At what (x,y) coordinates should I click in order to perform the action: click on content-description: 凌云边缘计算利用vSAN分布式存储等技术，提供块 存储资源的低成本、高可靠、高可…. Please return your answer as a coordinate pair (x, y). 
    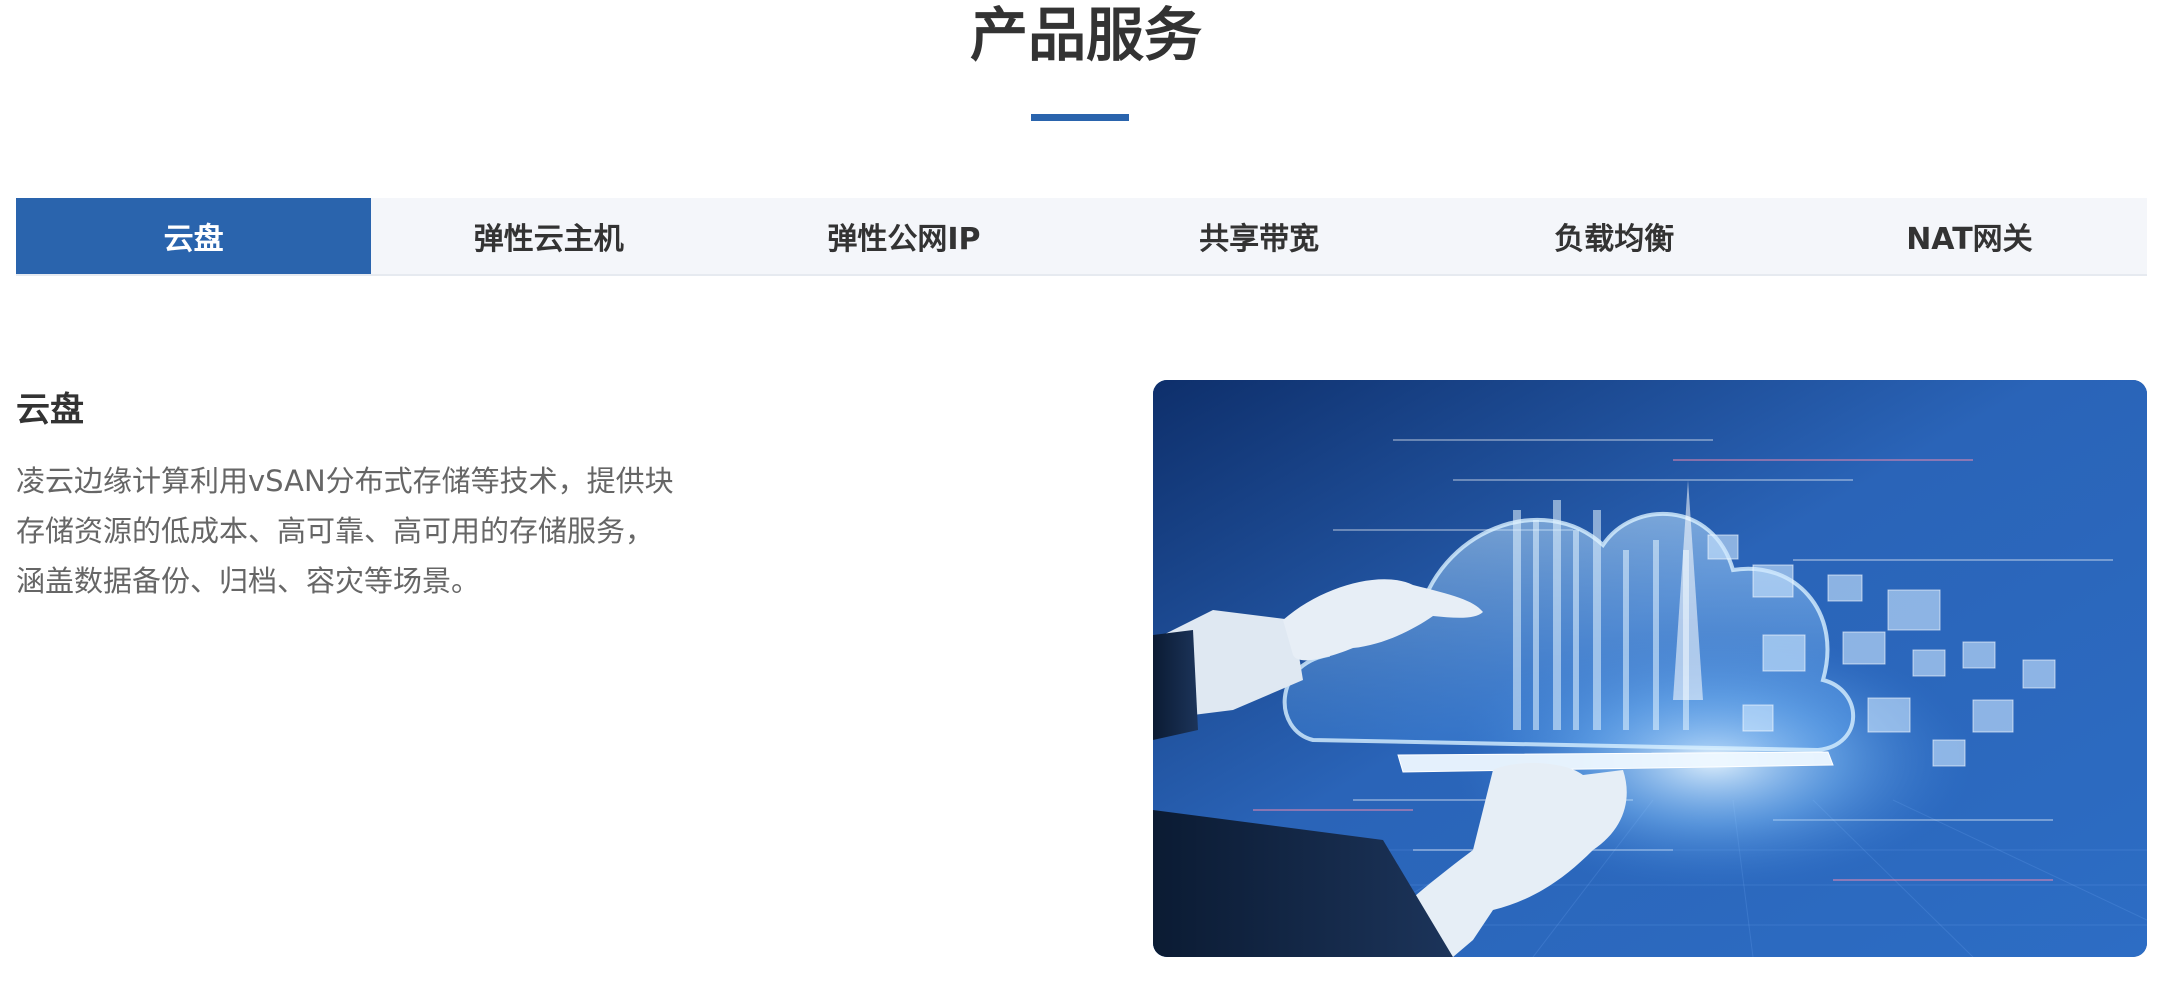
    Looking at the image, I should click on (345, 531).